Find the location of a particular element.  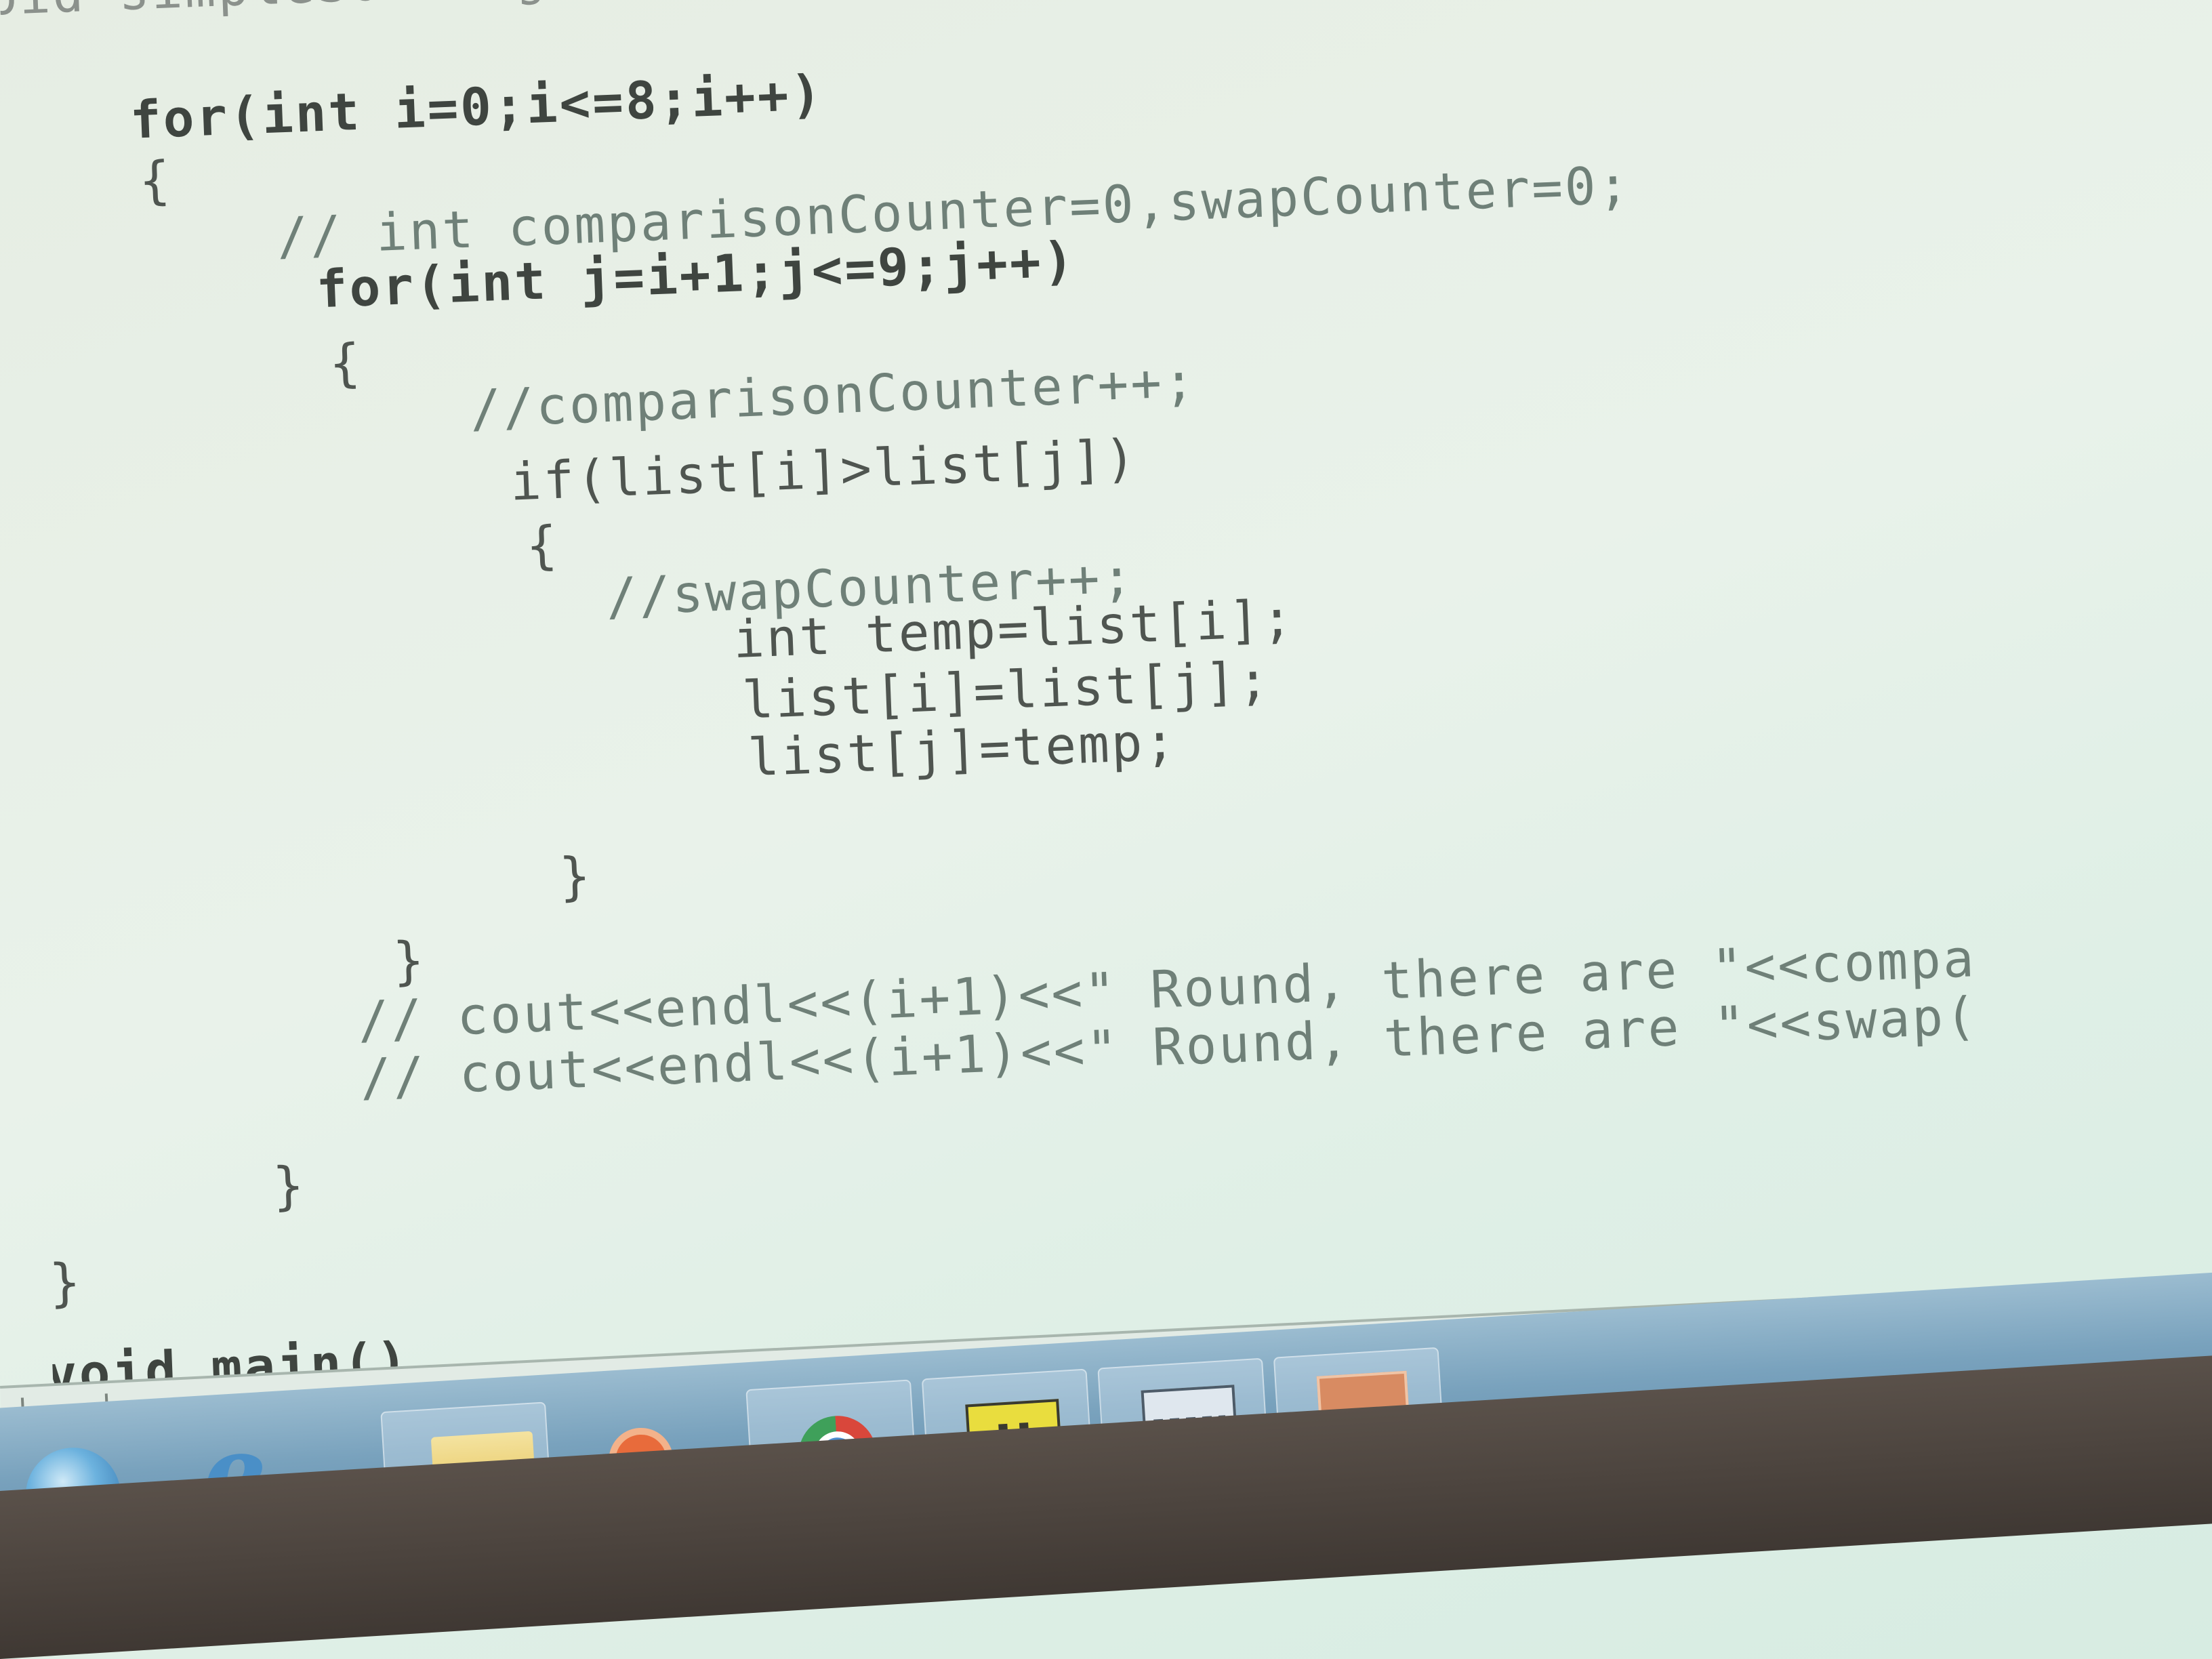

code-line: if(list[i]>list[j]) is located at coordinates (824, 470).